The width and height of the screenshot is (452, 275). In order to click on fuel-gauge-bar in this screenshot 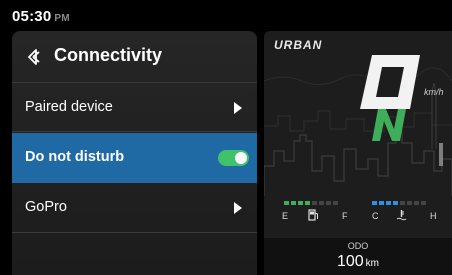, I will do `click(311, 203)`.